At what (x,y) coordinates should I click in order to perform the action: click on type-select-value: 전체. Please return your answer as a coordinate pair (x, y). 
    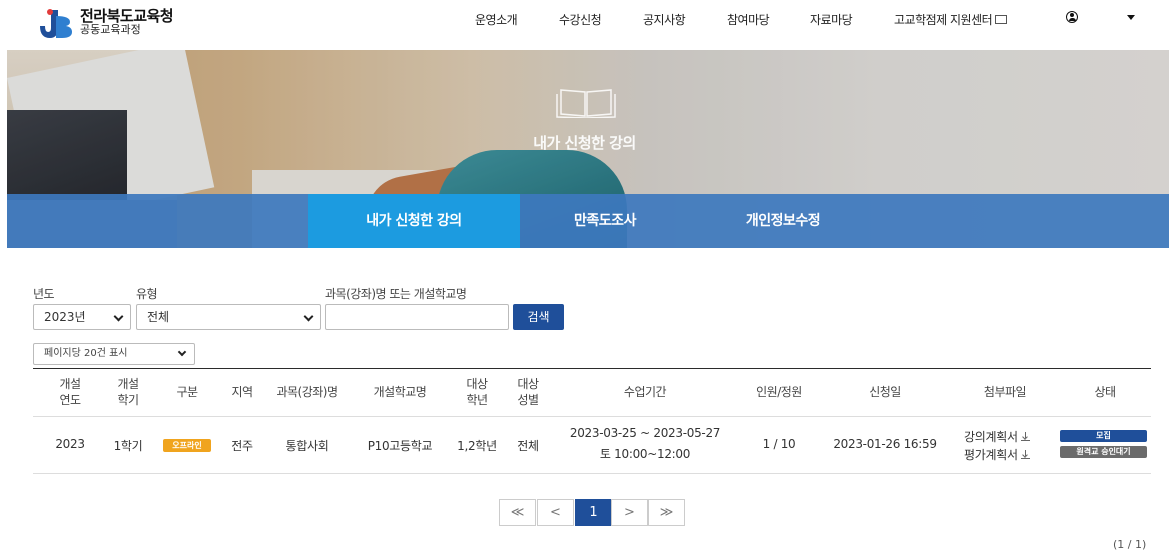
    Looking at the image, I should click on (158, 317).